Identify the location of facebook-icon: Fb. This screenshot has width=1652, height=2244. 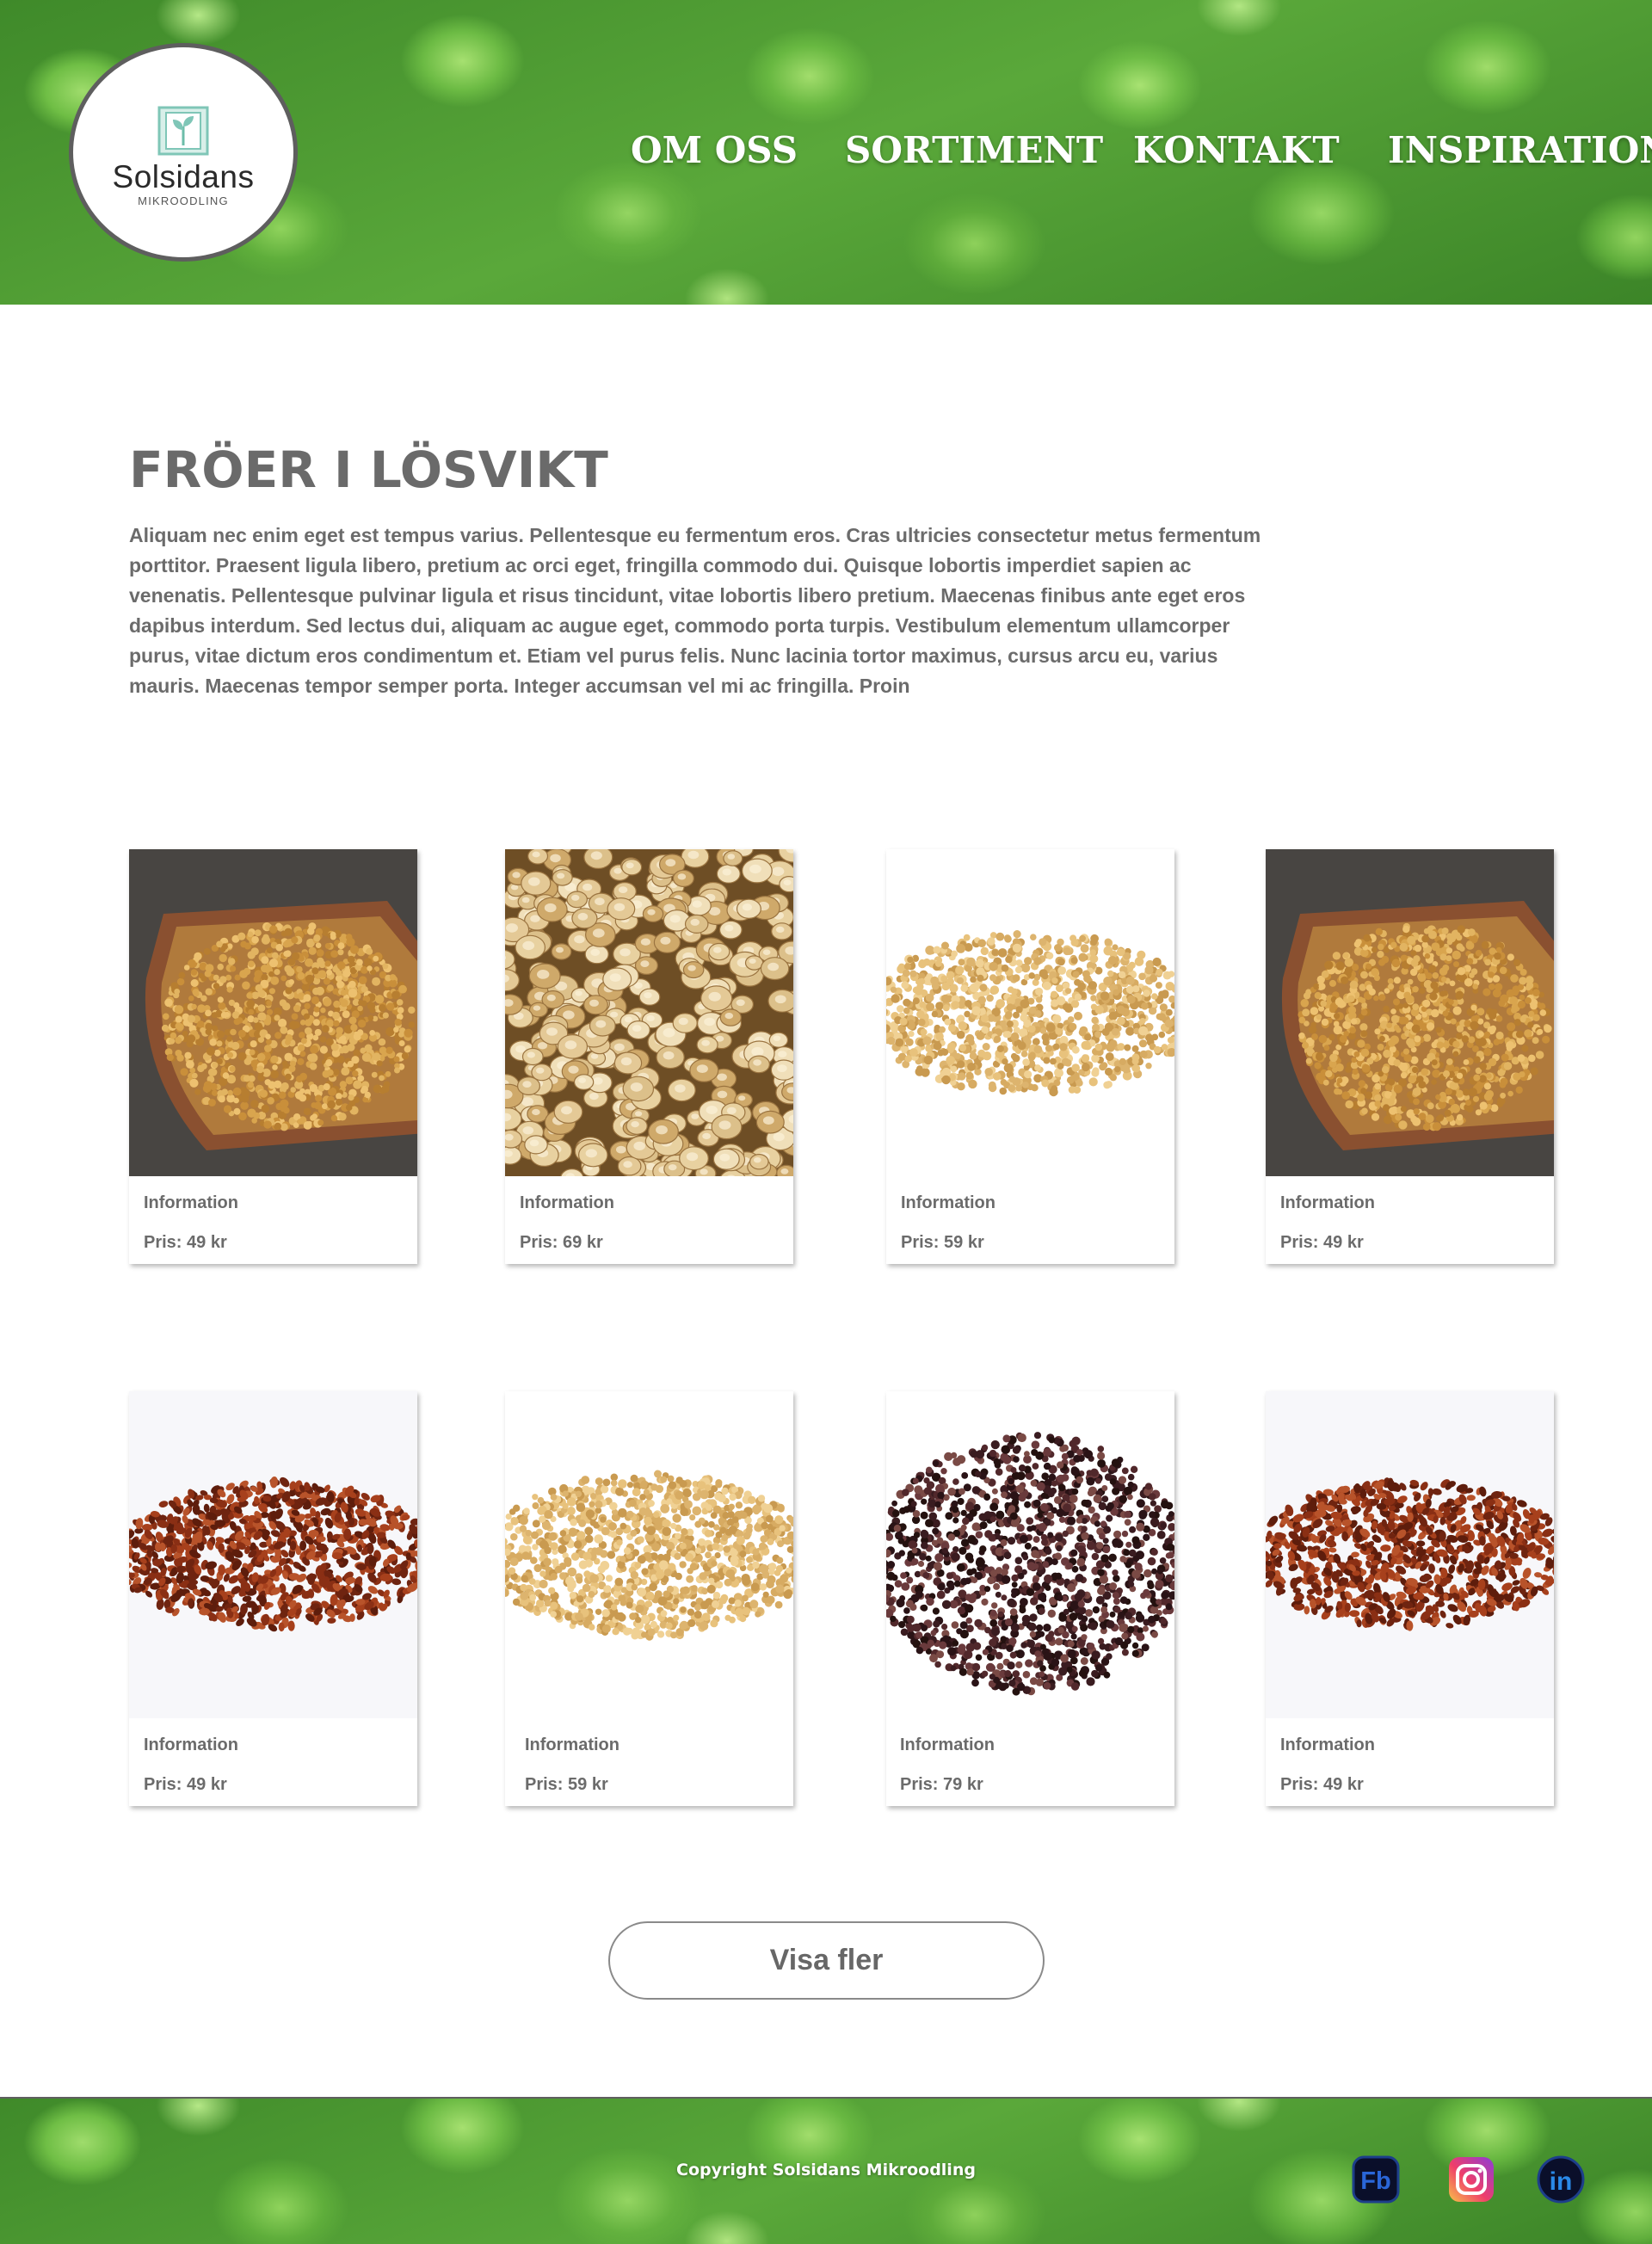
(1376, 2179).